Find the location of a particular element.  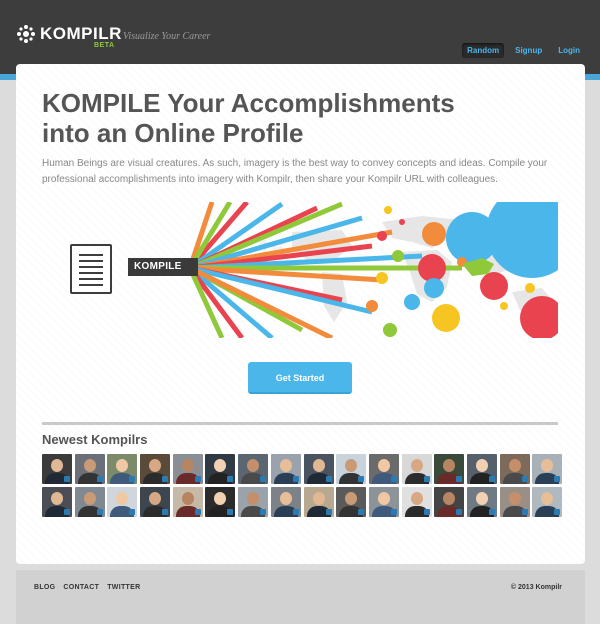

get-started-button: Get Started is located at coordinates (300, 378).